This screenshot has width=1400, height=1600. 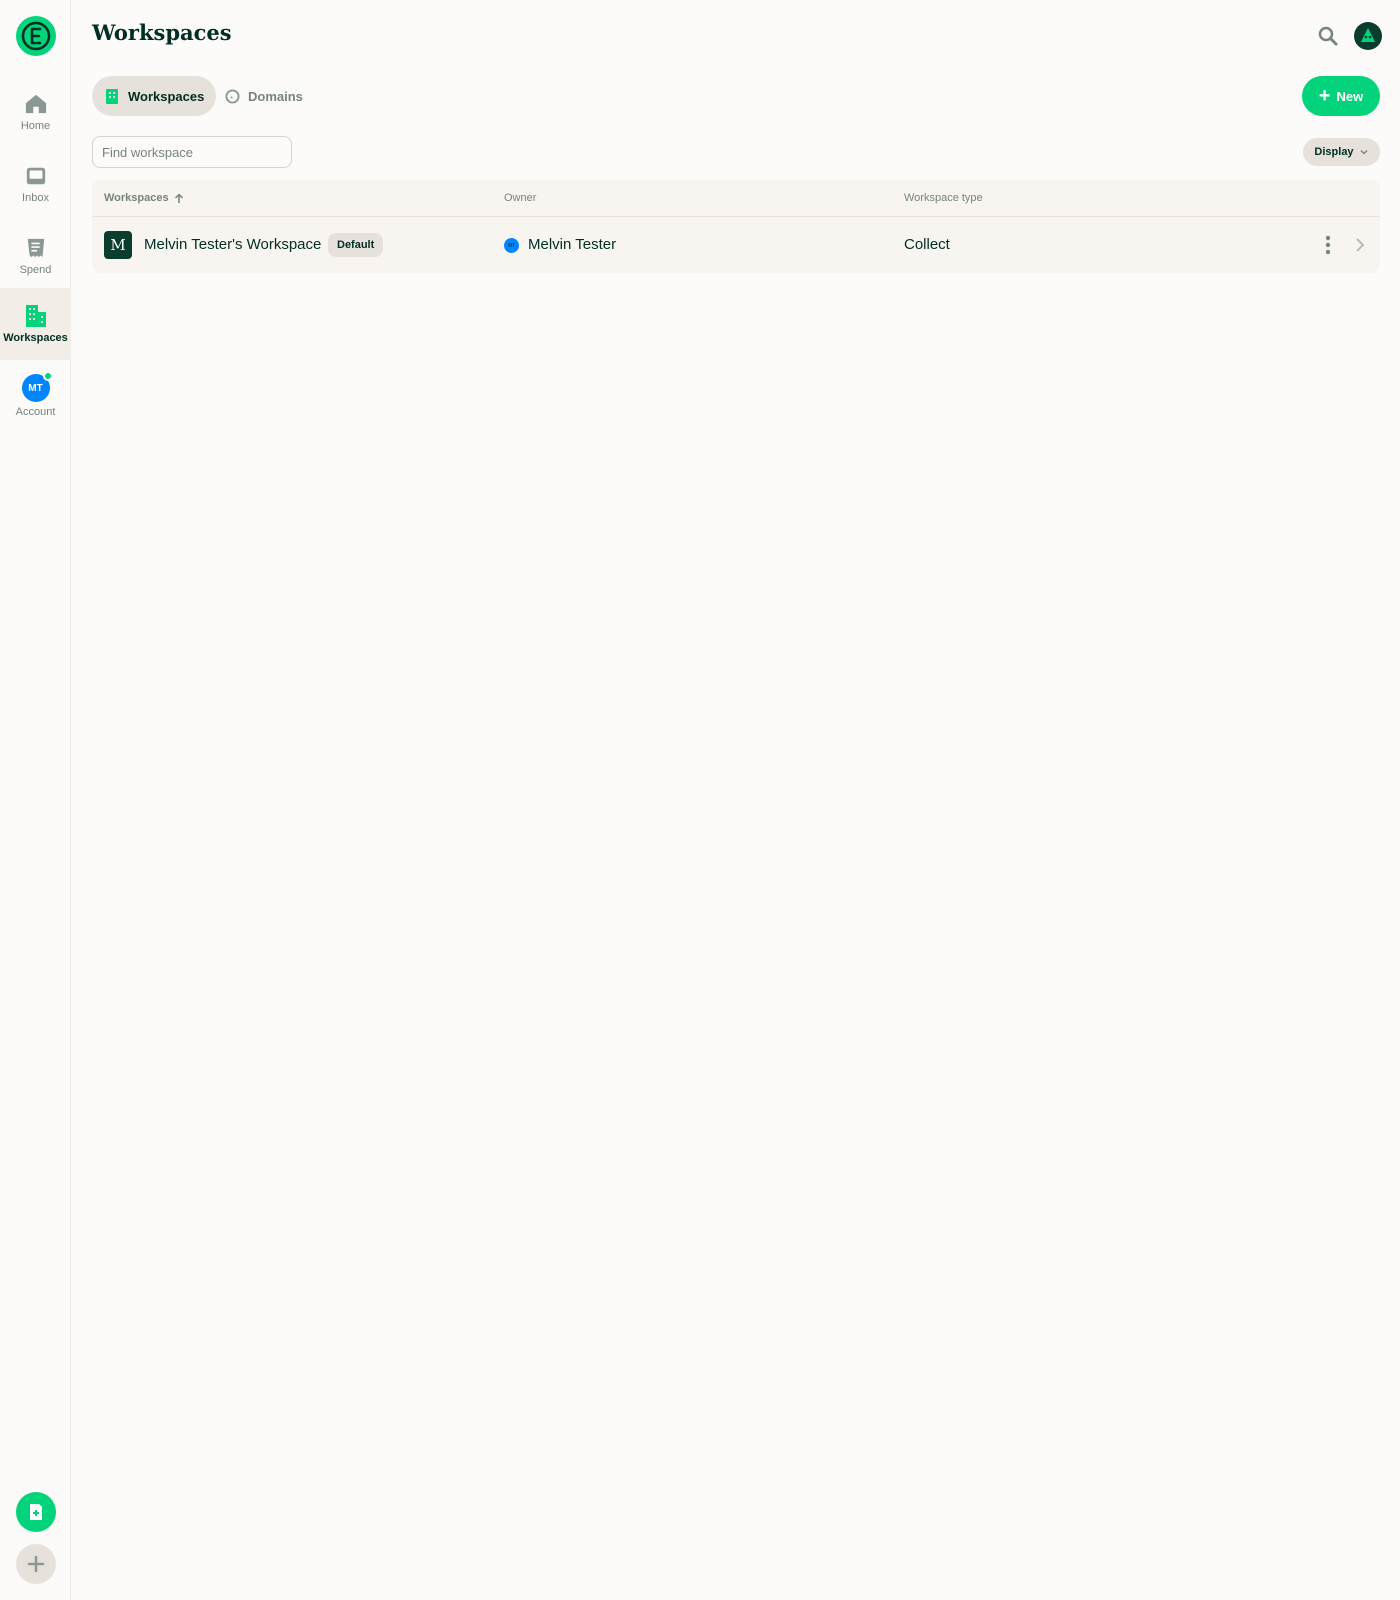 What do you see at coordinates (572, 244) in the screenshot?
I see `owner-name: Melvin Tester` at bounding box center [572, 244].